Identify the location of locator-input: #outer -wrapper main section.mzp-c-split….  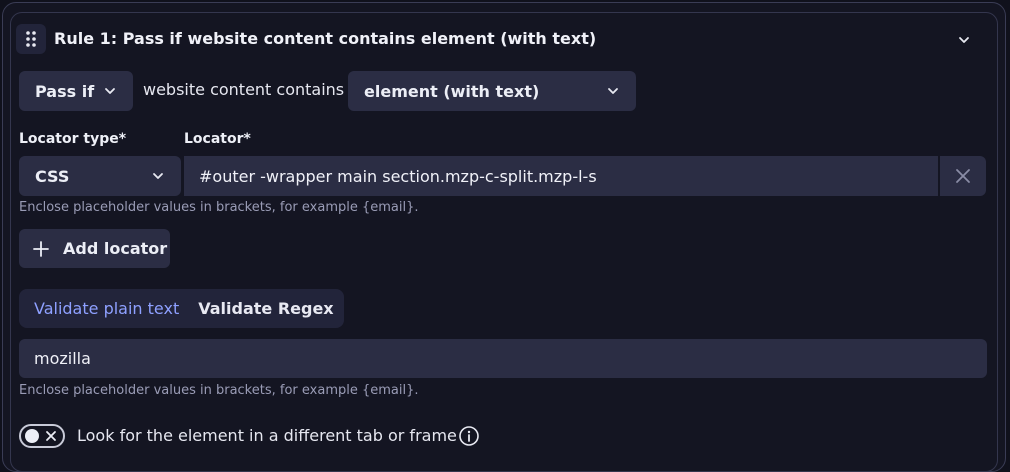
(561, 176).